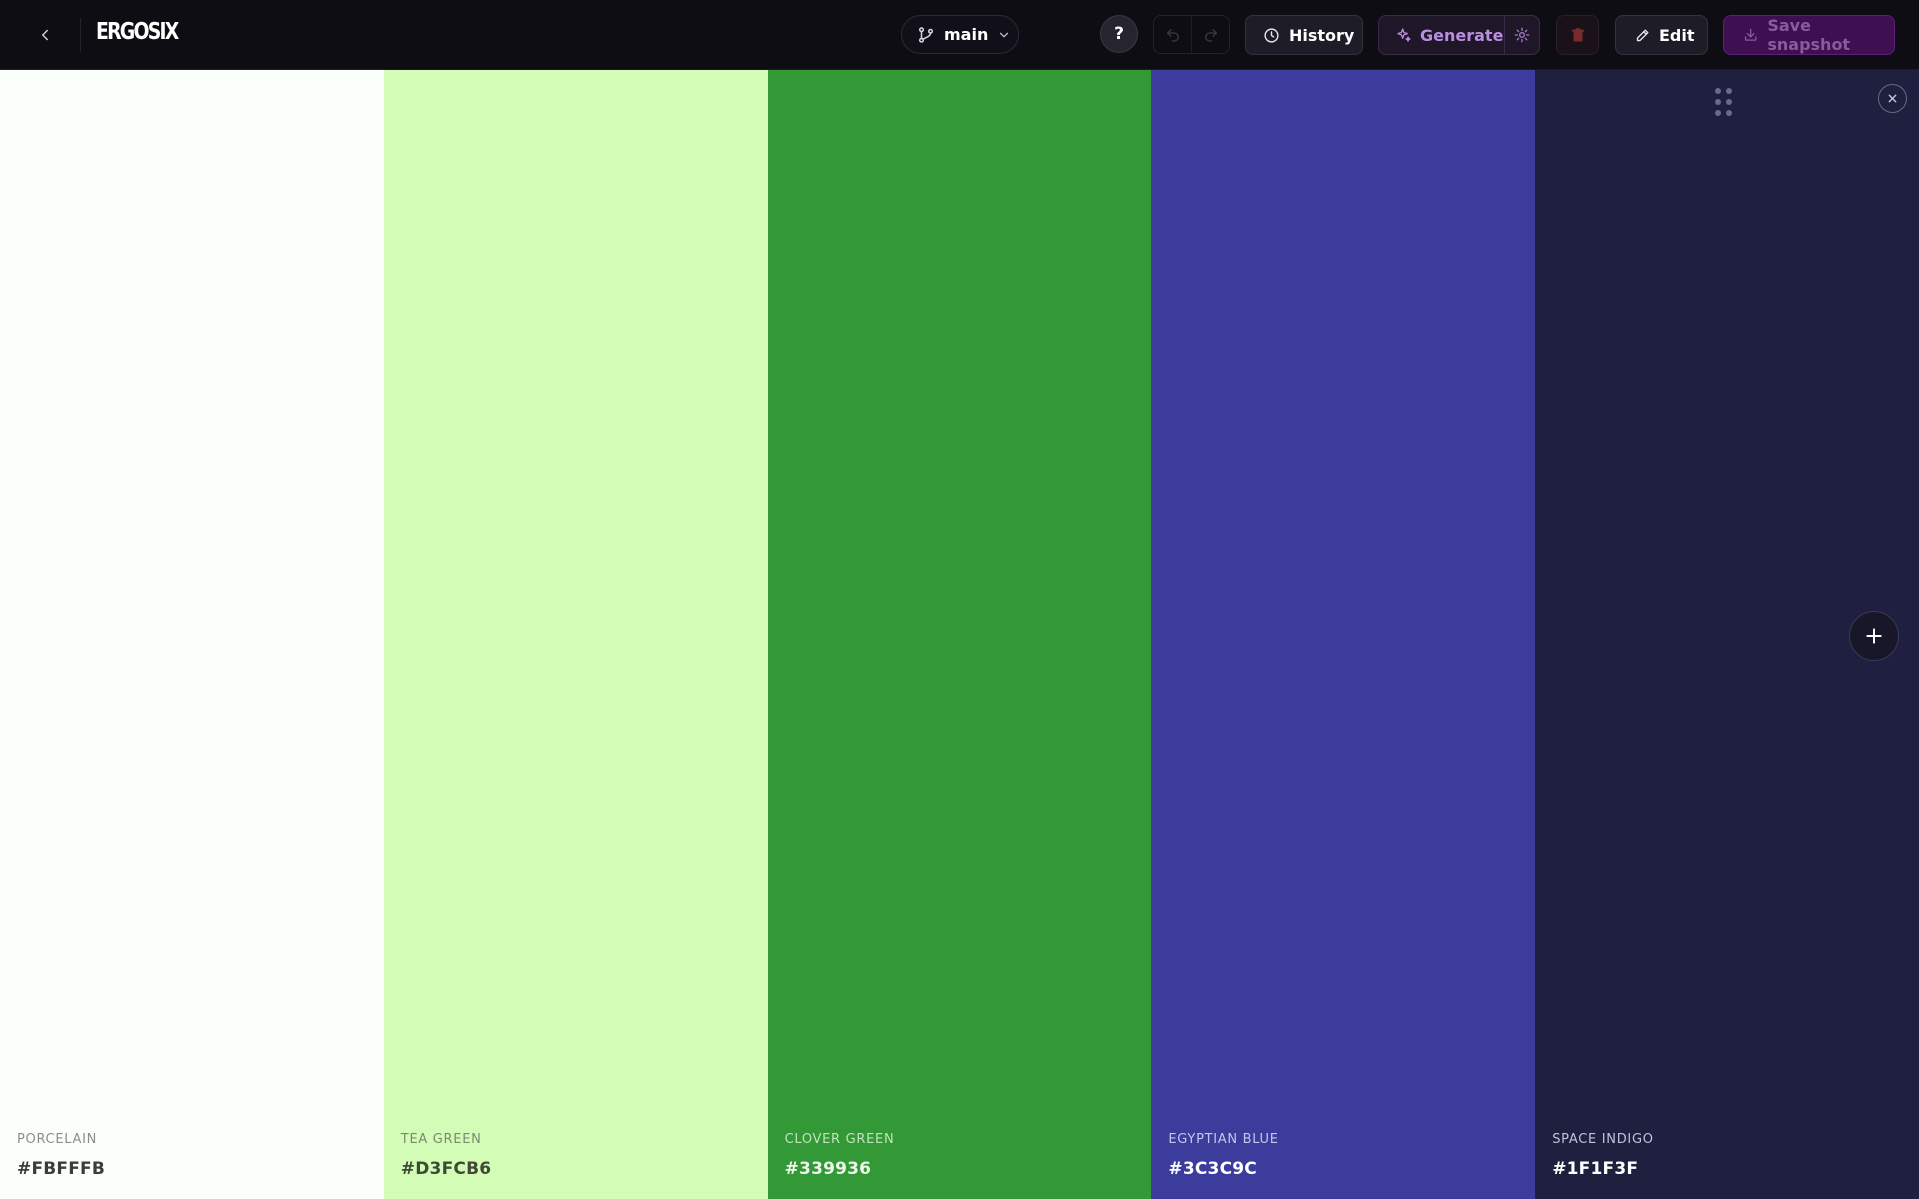 This screenshot has height=1199, width=1919. I want to click on delete-button, so click(1577, 35).